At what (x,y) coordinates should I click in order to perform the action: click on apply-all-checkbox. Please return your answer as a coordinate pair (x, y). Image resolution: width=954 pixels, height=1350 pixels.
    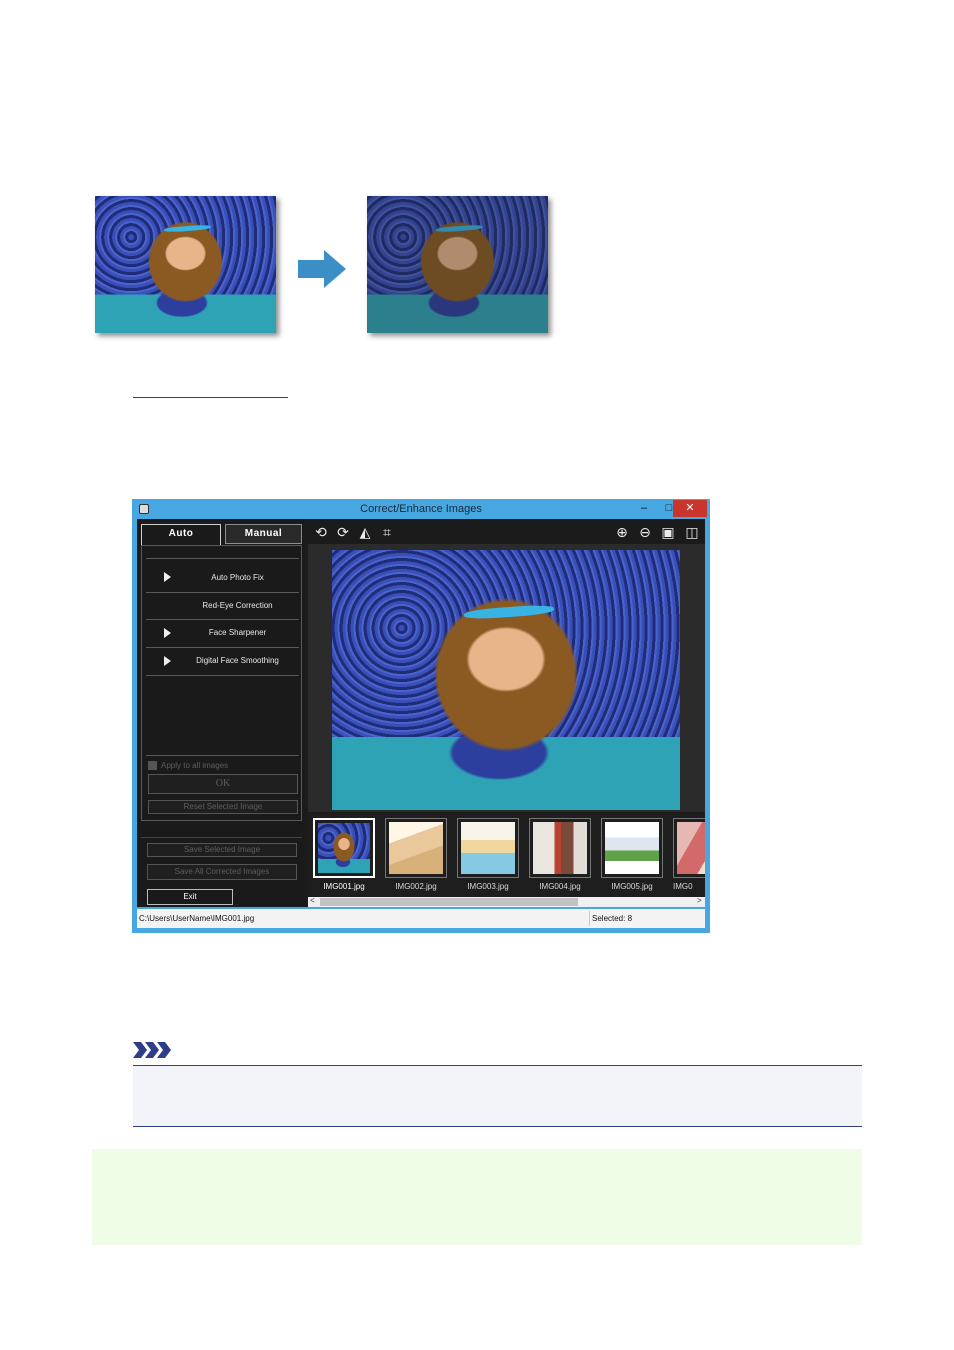
    Looking at the image, I should click on (152, 765).